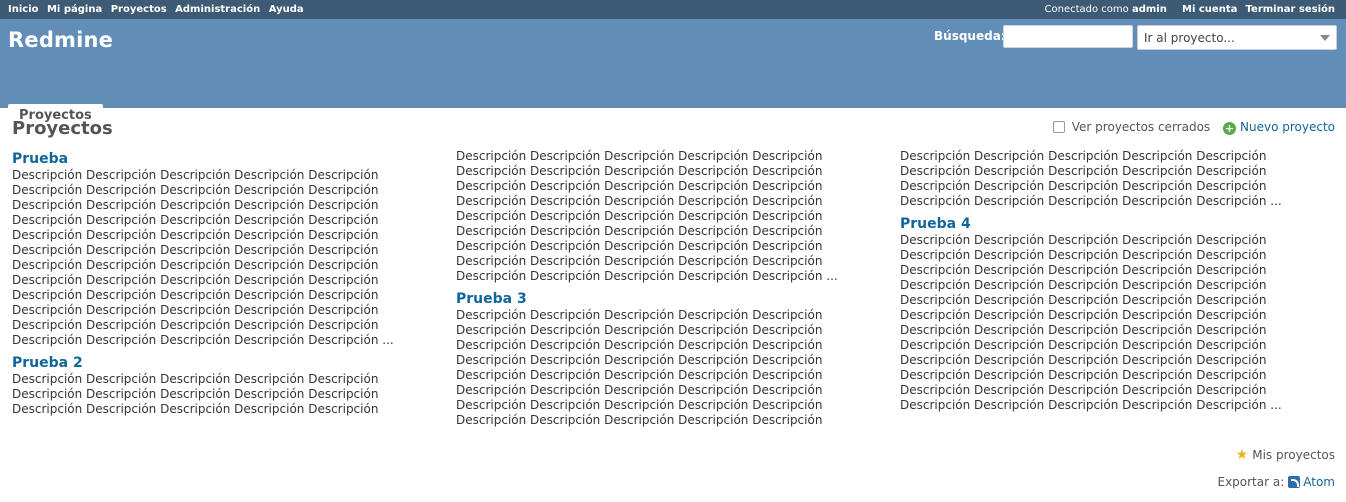  I want to click on atom-link: Atom, so click(1319, 482).